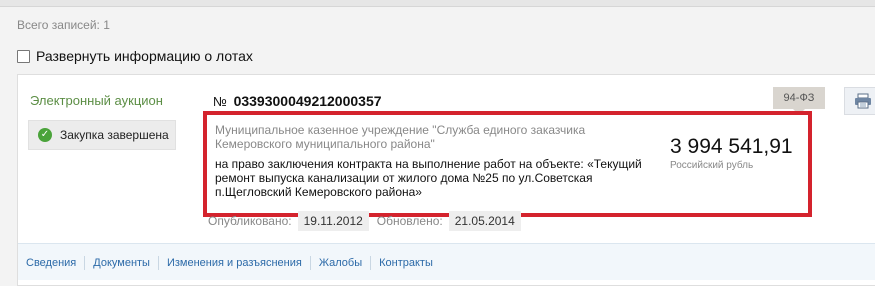 This screenshot has height=286, width=875. What do you see at coordinates (45, 135) in the screenshot?
I see `check-circle-icon: ✓` at bounding box center [45, 135].